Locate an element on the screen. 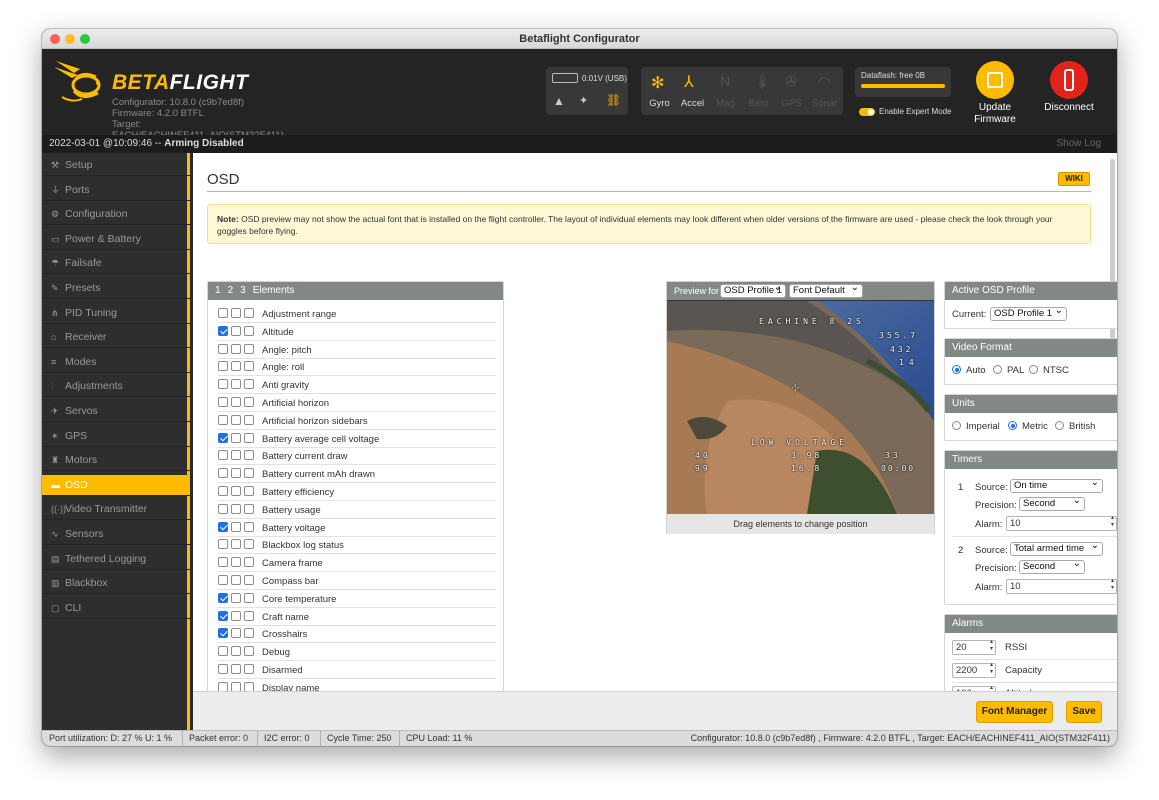 Image resolution: width=1159 pixels, height=800 pixels. profile-3-tab: 3 is located at coordinates (243, 290).